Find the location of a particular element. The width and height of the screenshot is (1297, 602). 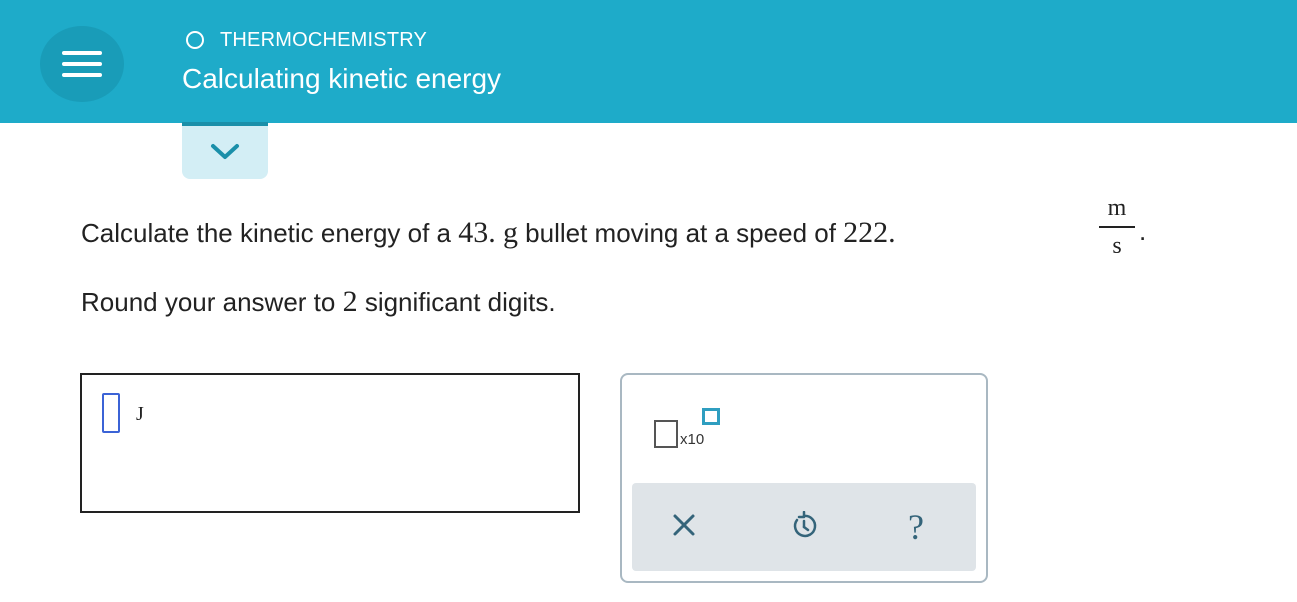

speed-unit-denominator: s is located at coordinates (1117, 246).